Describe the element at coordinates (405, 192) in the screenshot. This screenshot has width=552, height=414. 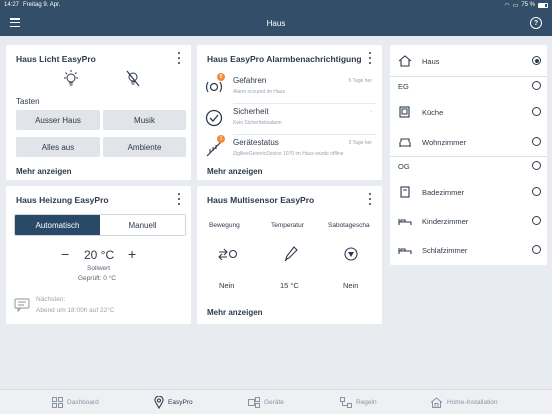
I see `bathroom-icon` at that location.